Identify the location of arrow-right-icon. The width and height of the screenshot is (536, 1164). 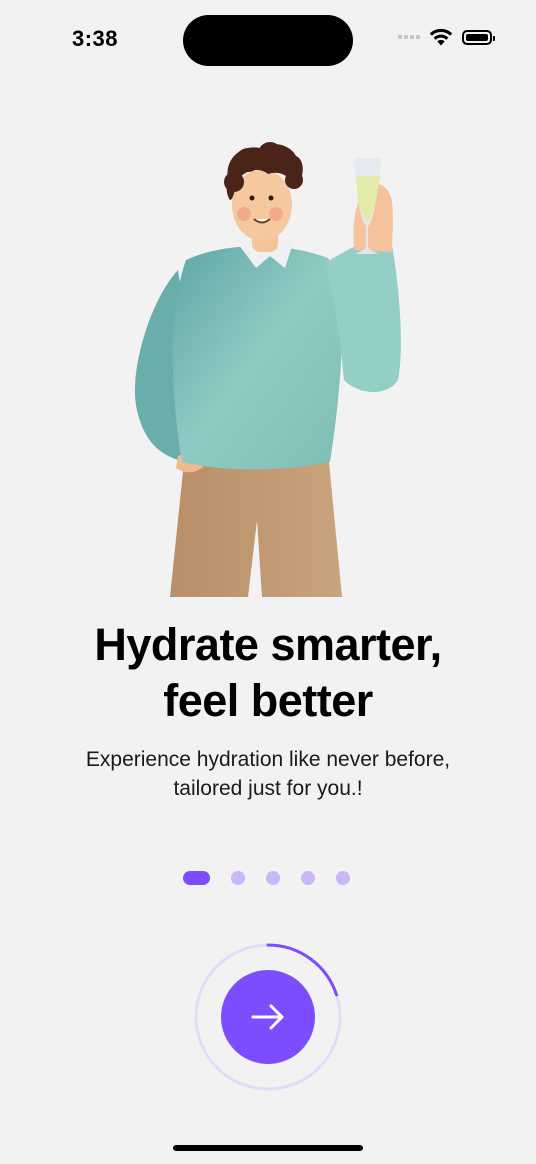
(267, 1017).